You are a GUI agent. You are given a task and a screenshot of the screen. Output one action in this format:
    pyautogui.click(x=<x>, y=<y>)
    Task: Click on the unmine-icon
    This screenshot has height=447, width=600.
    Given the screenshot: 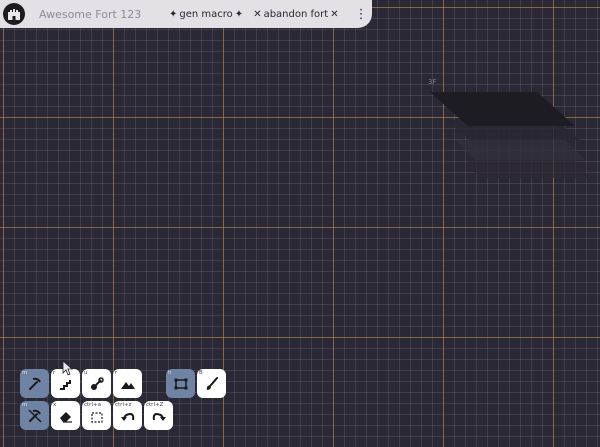 What is the action you would take?
    pyautogui.click(x=34, y=415)
    